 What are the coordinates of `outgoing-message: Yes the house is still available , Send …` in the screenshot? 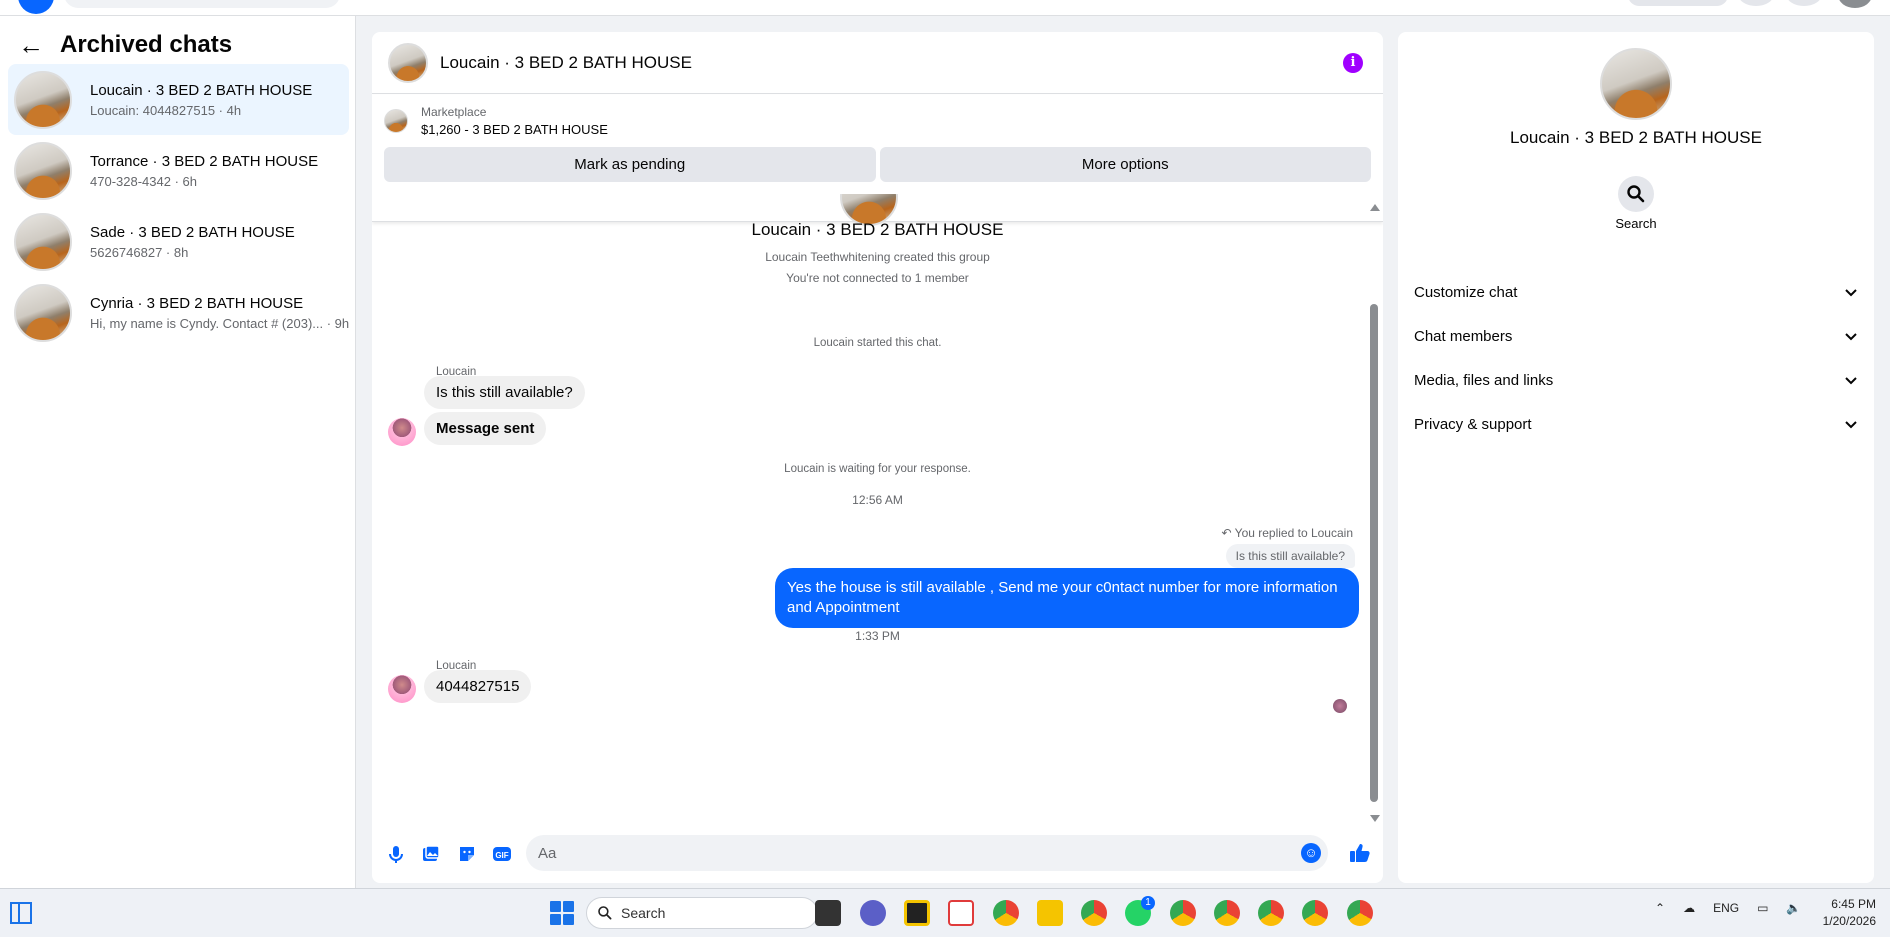 It's located at (1067, 598).